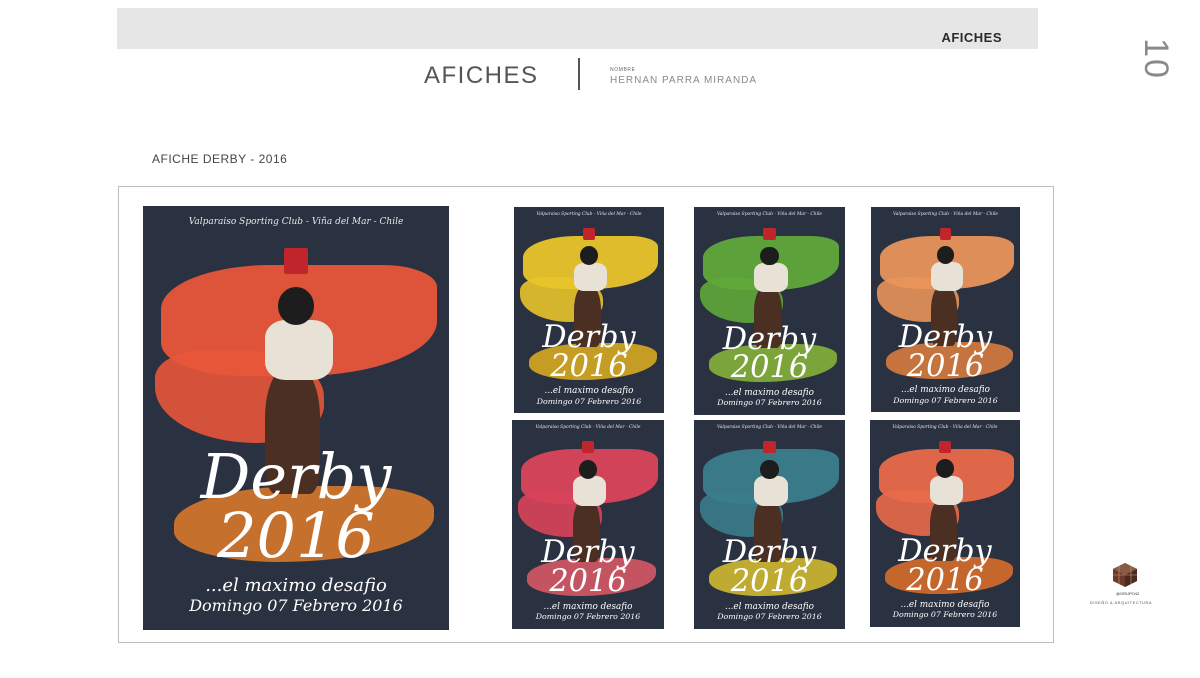 The image size is (1200, 678). What do you see at coordinates (1128, 593) in the screenshot?
I see `logo-brand: @GRUPO42` at bounding box center [1128, 593].